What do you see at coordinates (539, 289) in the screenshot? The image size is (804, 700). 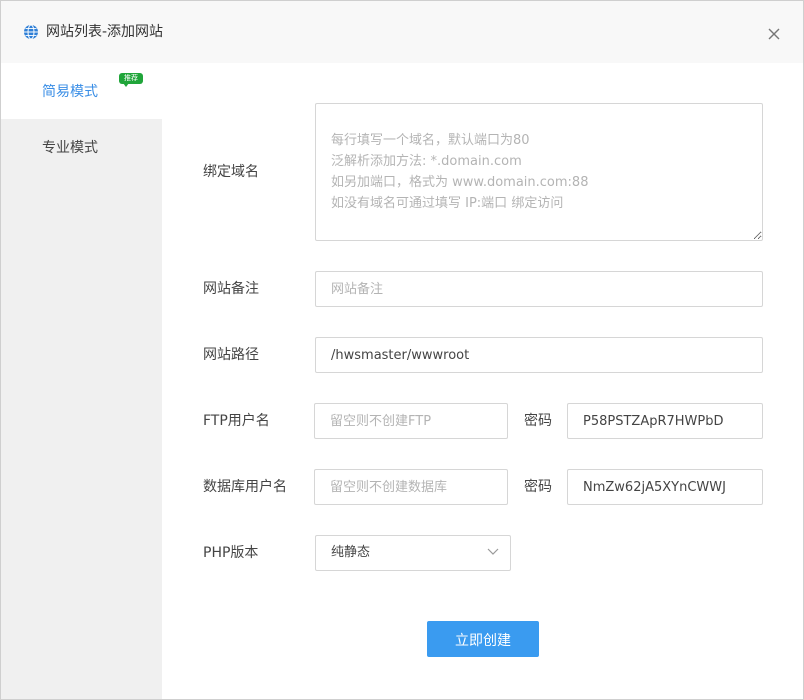 I see `remark-input` at bounding box center [539, 289].